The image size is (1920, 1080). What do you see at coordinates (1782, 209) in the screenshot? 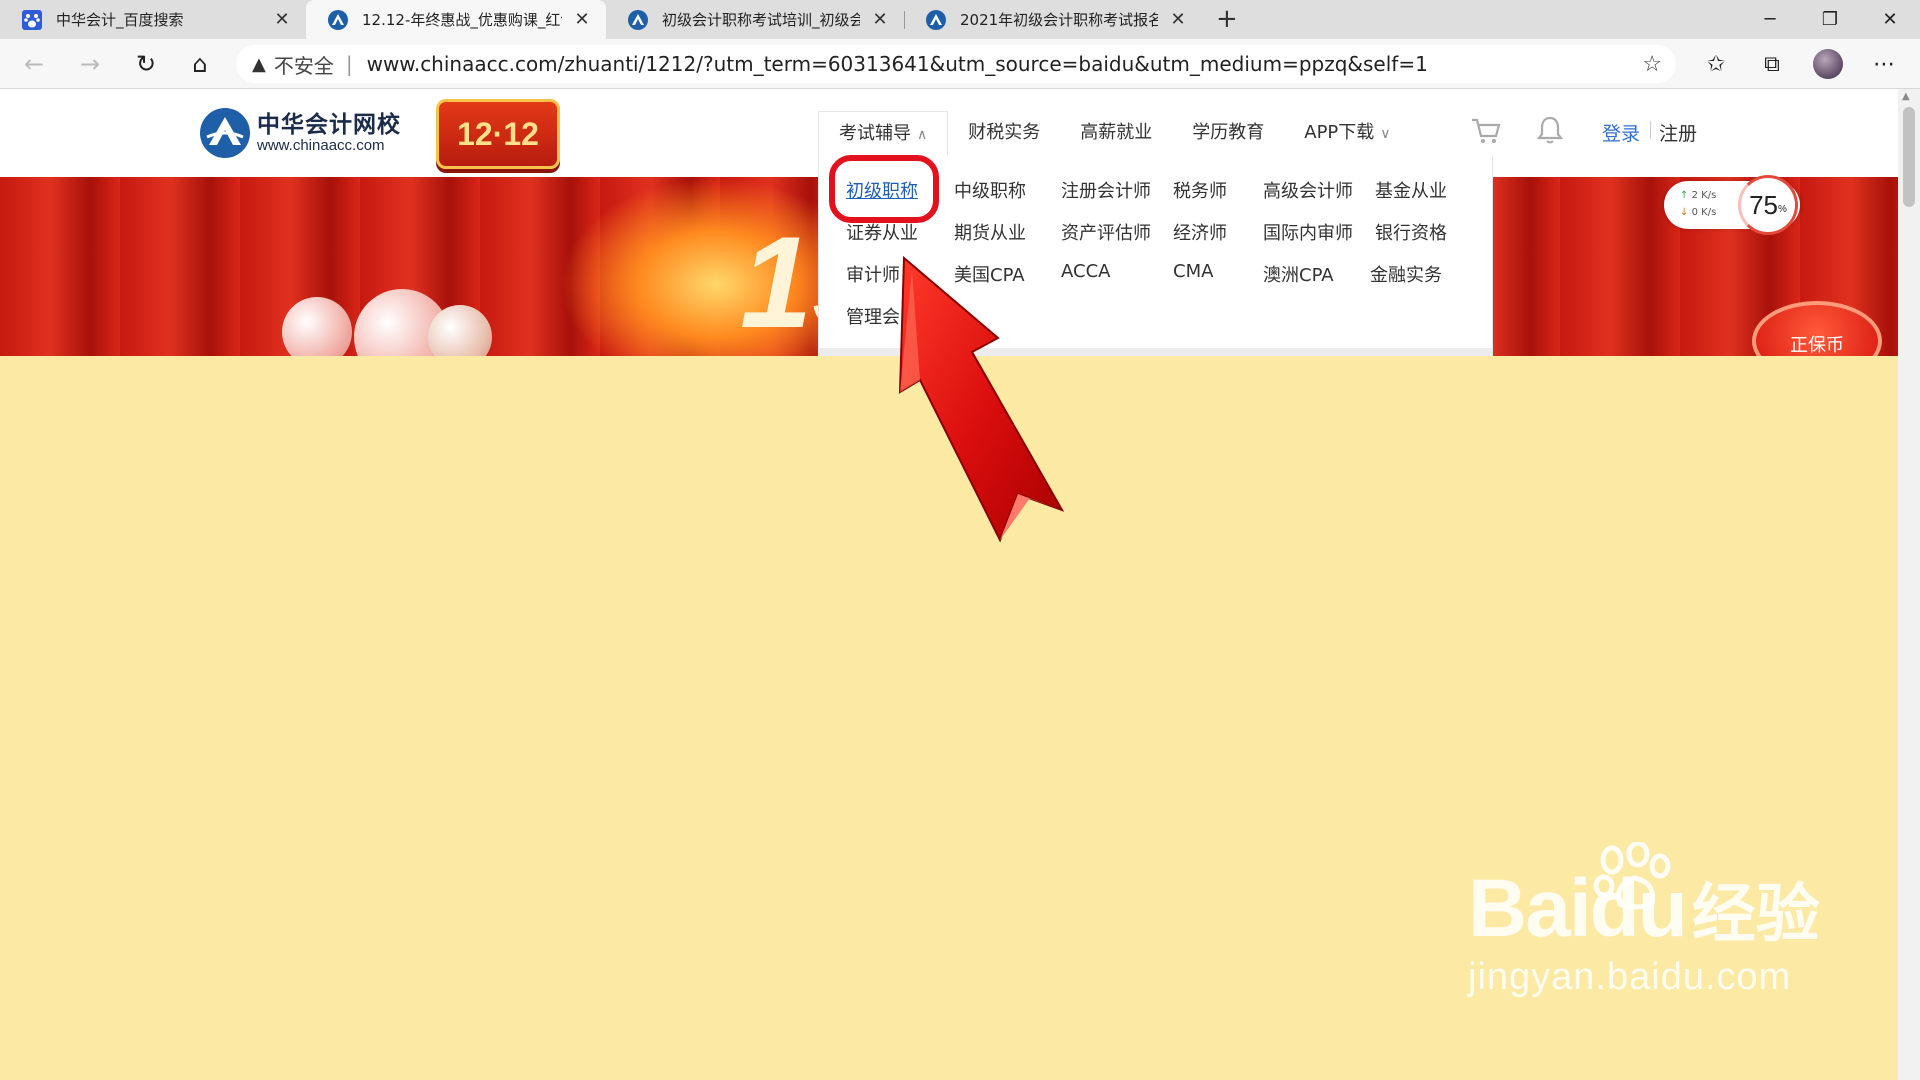
I see `percent-sign: %` at bounding box center [1782, 209].